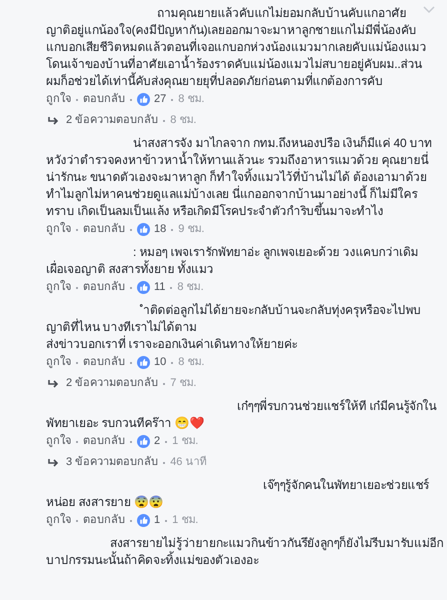  I want to click on reaction-count: 18, so click(160, 229).